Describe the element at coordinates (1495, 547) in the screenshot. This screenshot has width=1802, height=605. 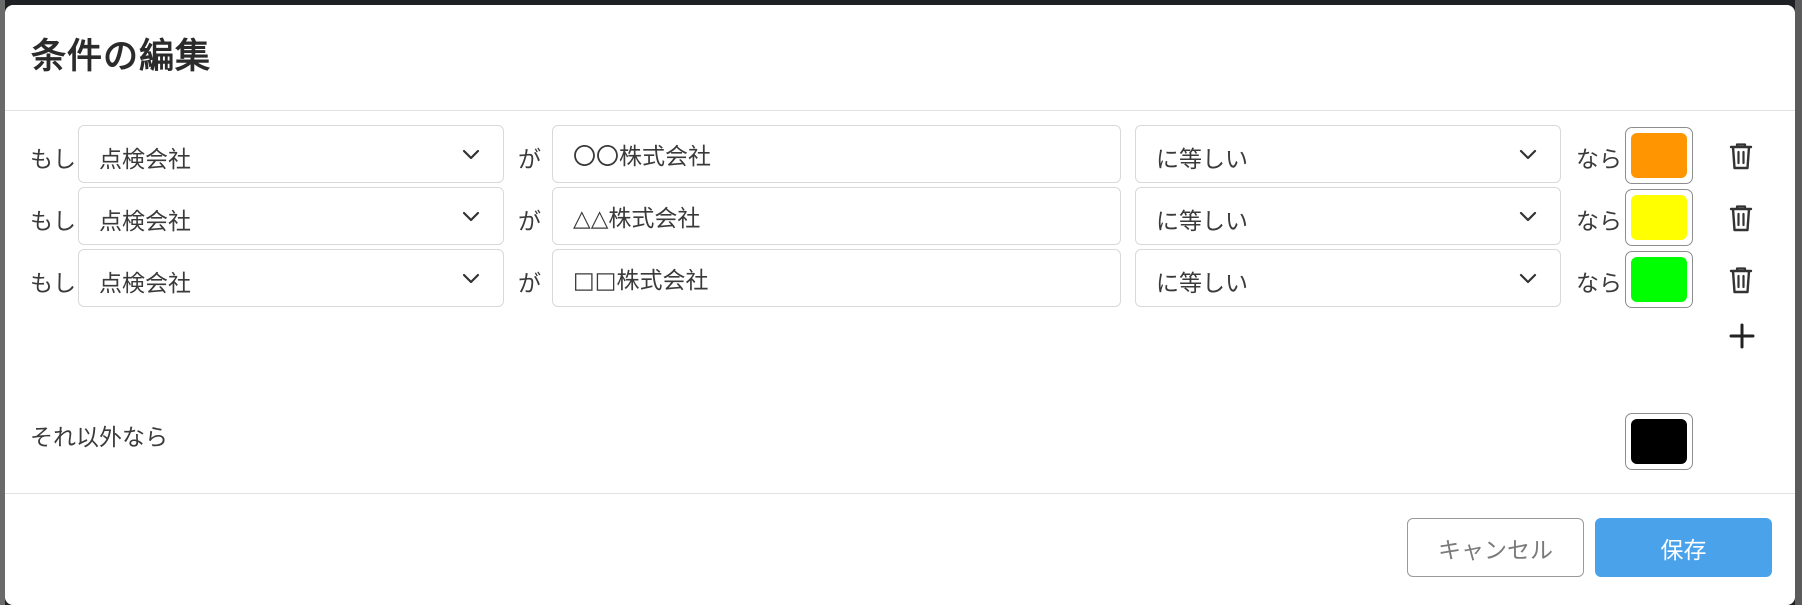
I see `cancel-button: キャンセル` at that location.